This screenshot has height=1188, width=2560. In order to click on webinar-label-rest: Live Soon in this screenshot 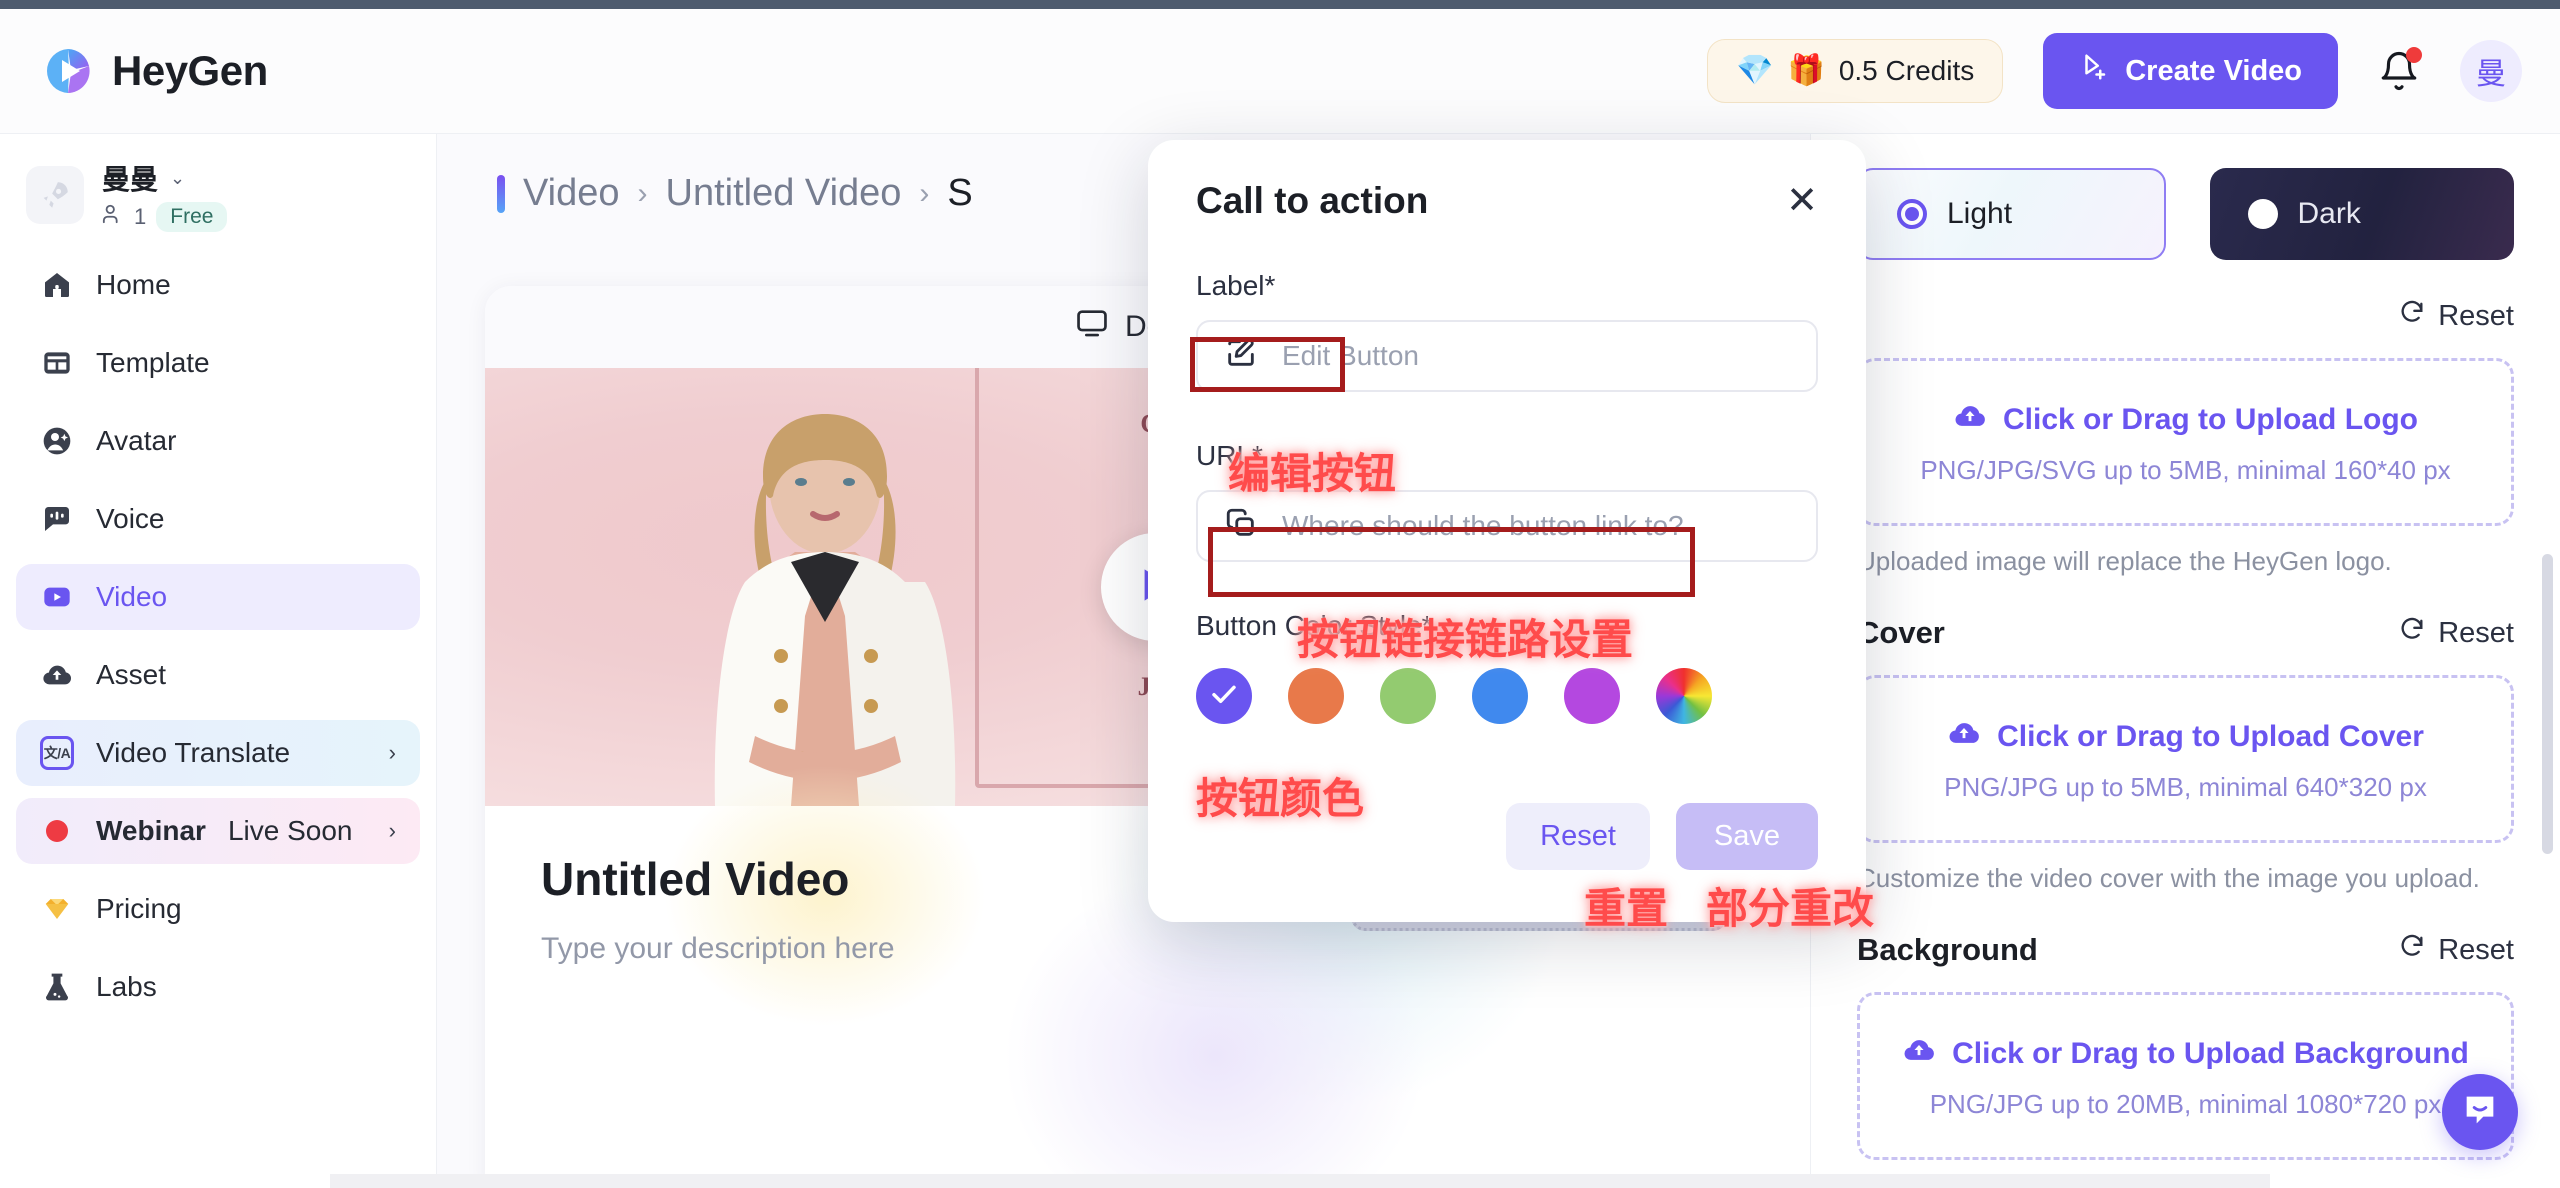, I will do `click(290, 830)`.